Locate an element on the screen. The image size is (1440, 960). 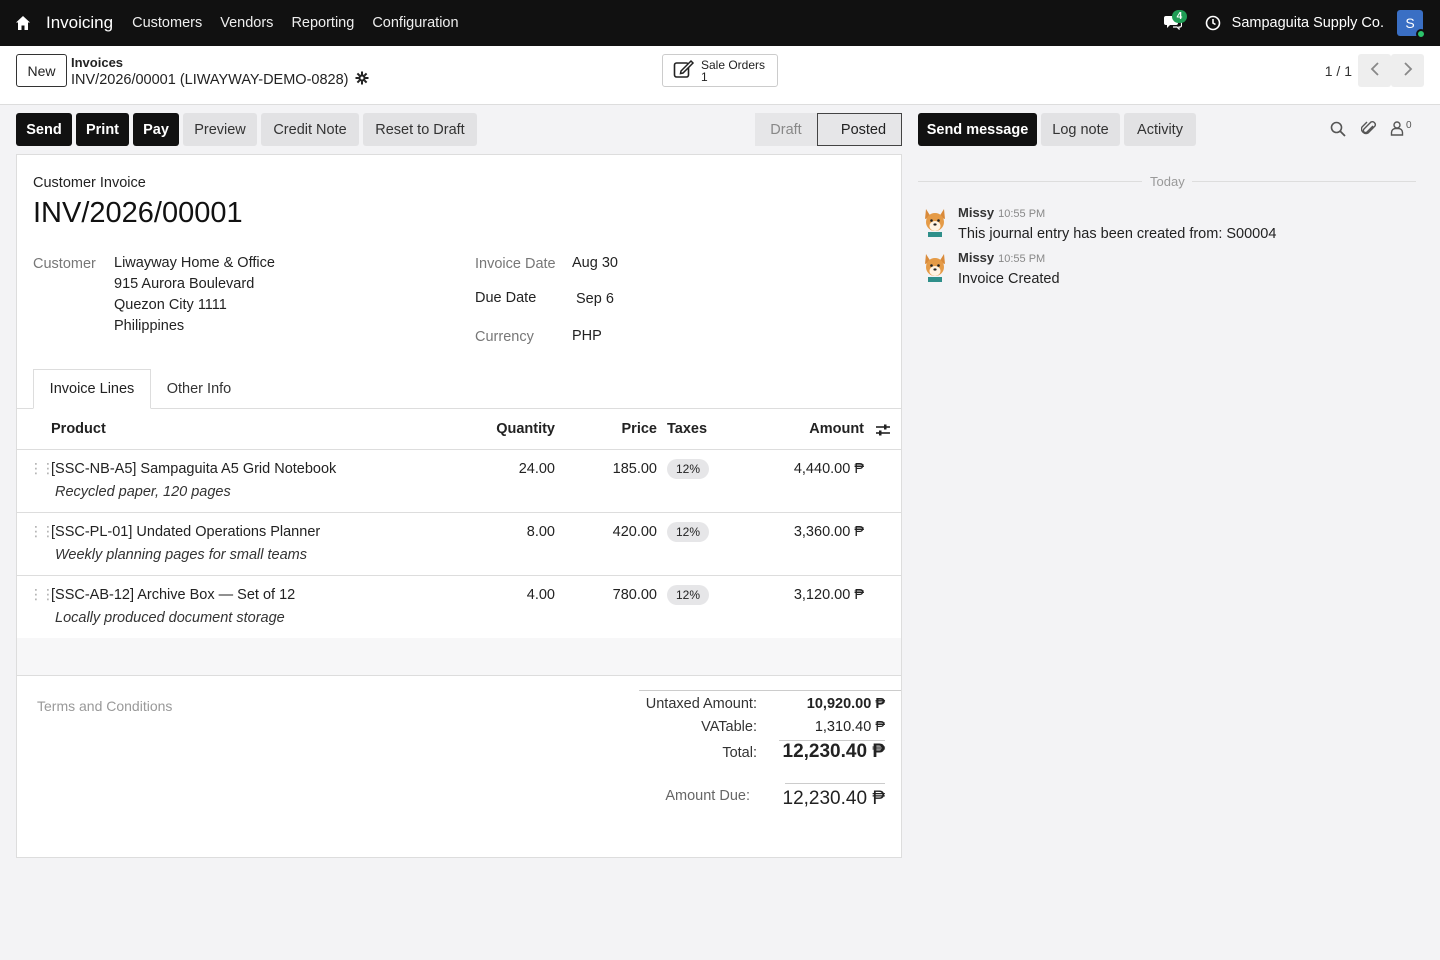
tab-invoice-lines: Invoice Lines is located at coordinates (92, 389).